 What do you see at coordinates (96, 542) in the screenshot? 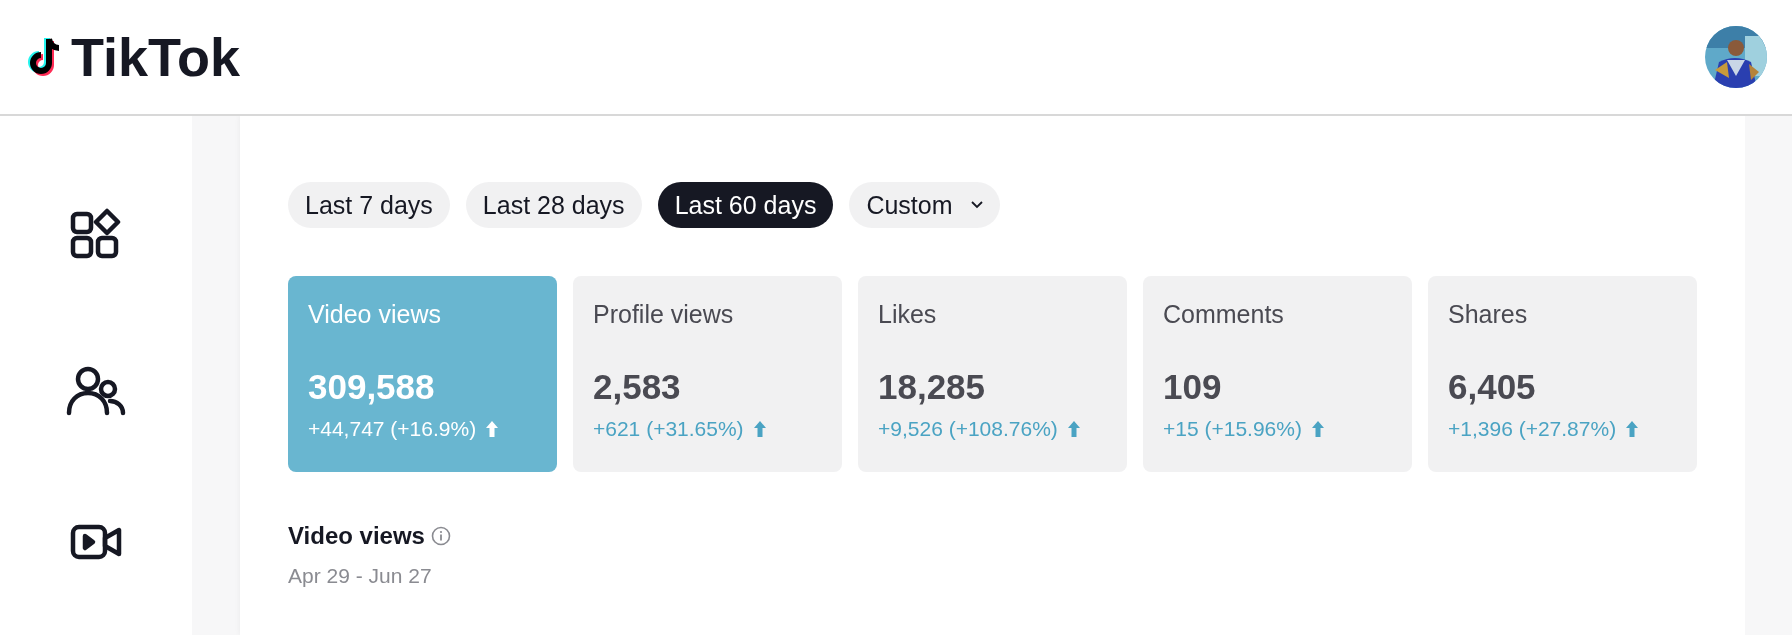
I see `video-camera-icon` at bounding box center [96, 542].